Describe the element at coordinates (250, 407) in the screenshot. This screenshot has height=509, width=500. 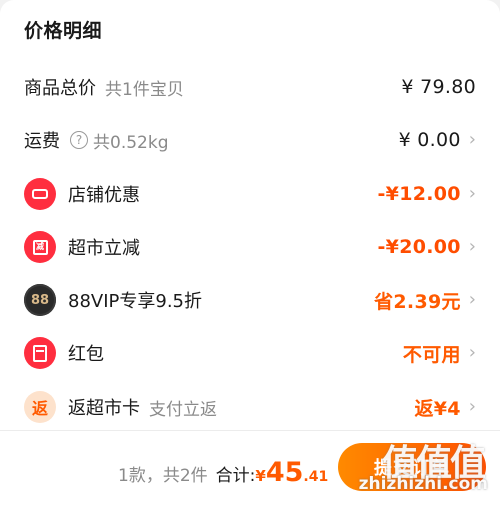
I see `row-supermarket-card-rebate: 返 返超市卡 支付立返 返¥4 ›` at that location.